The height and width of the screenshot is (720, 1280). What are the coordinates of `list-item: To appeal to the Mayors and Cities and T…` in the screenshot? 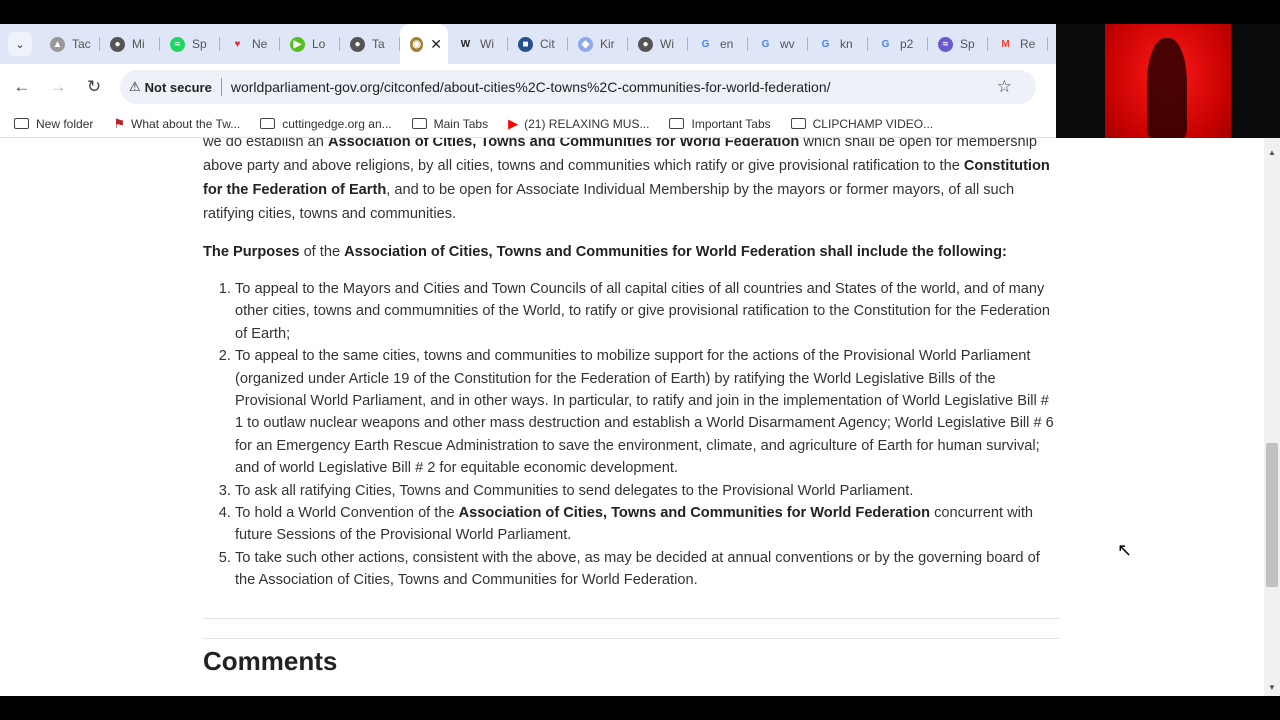 It's located at (648, 311).